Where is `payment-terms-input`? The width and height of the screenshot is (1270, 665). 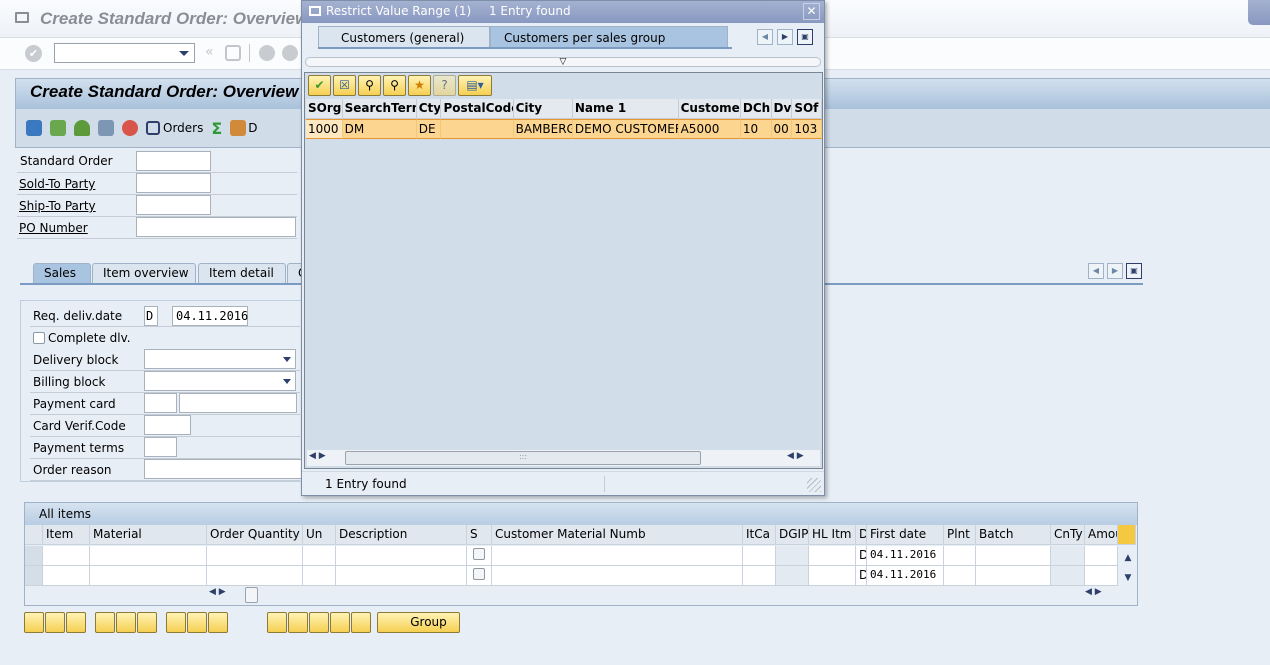 payment-terms-input is located at coordinates (160, 447).